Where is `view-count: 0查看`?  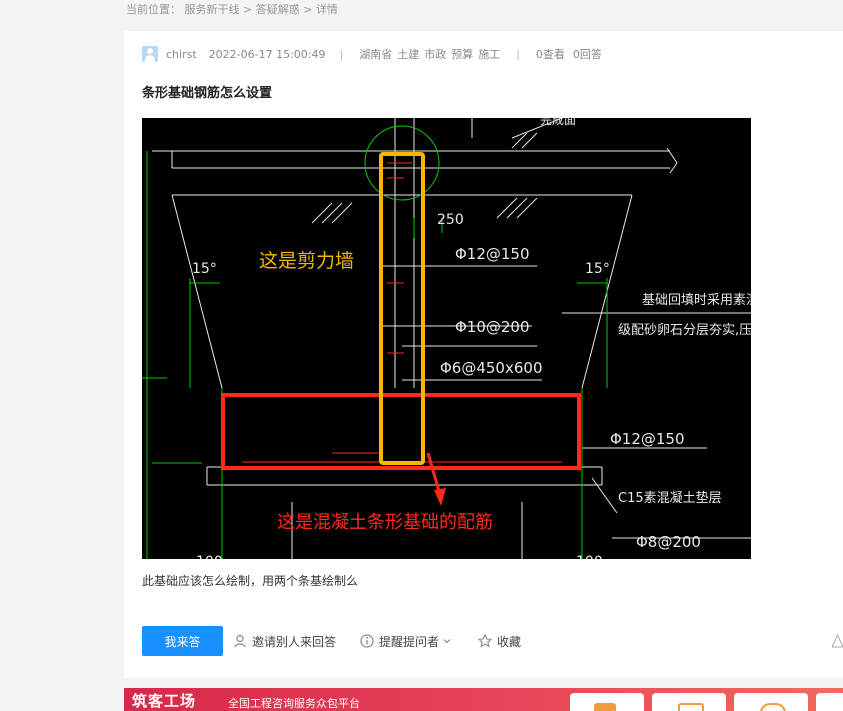
view-count: 0查看 is located at coordinates (550, 54).